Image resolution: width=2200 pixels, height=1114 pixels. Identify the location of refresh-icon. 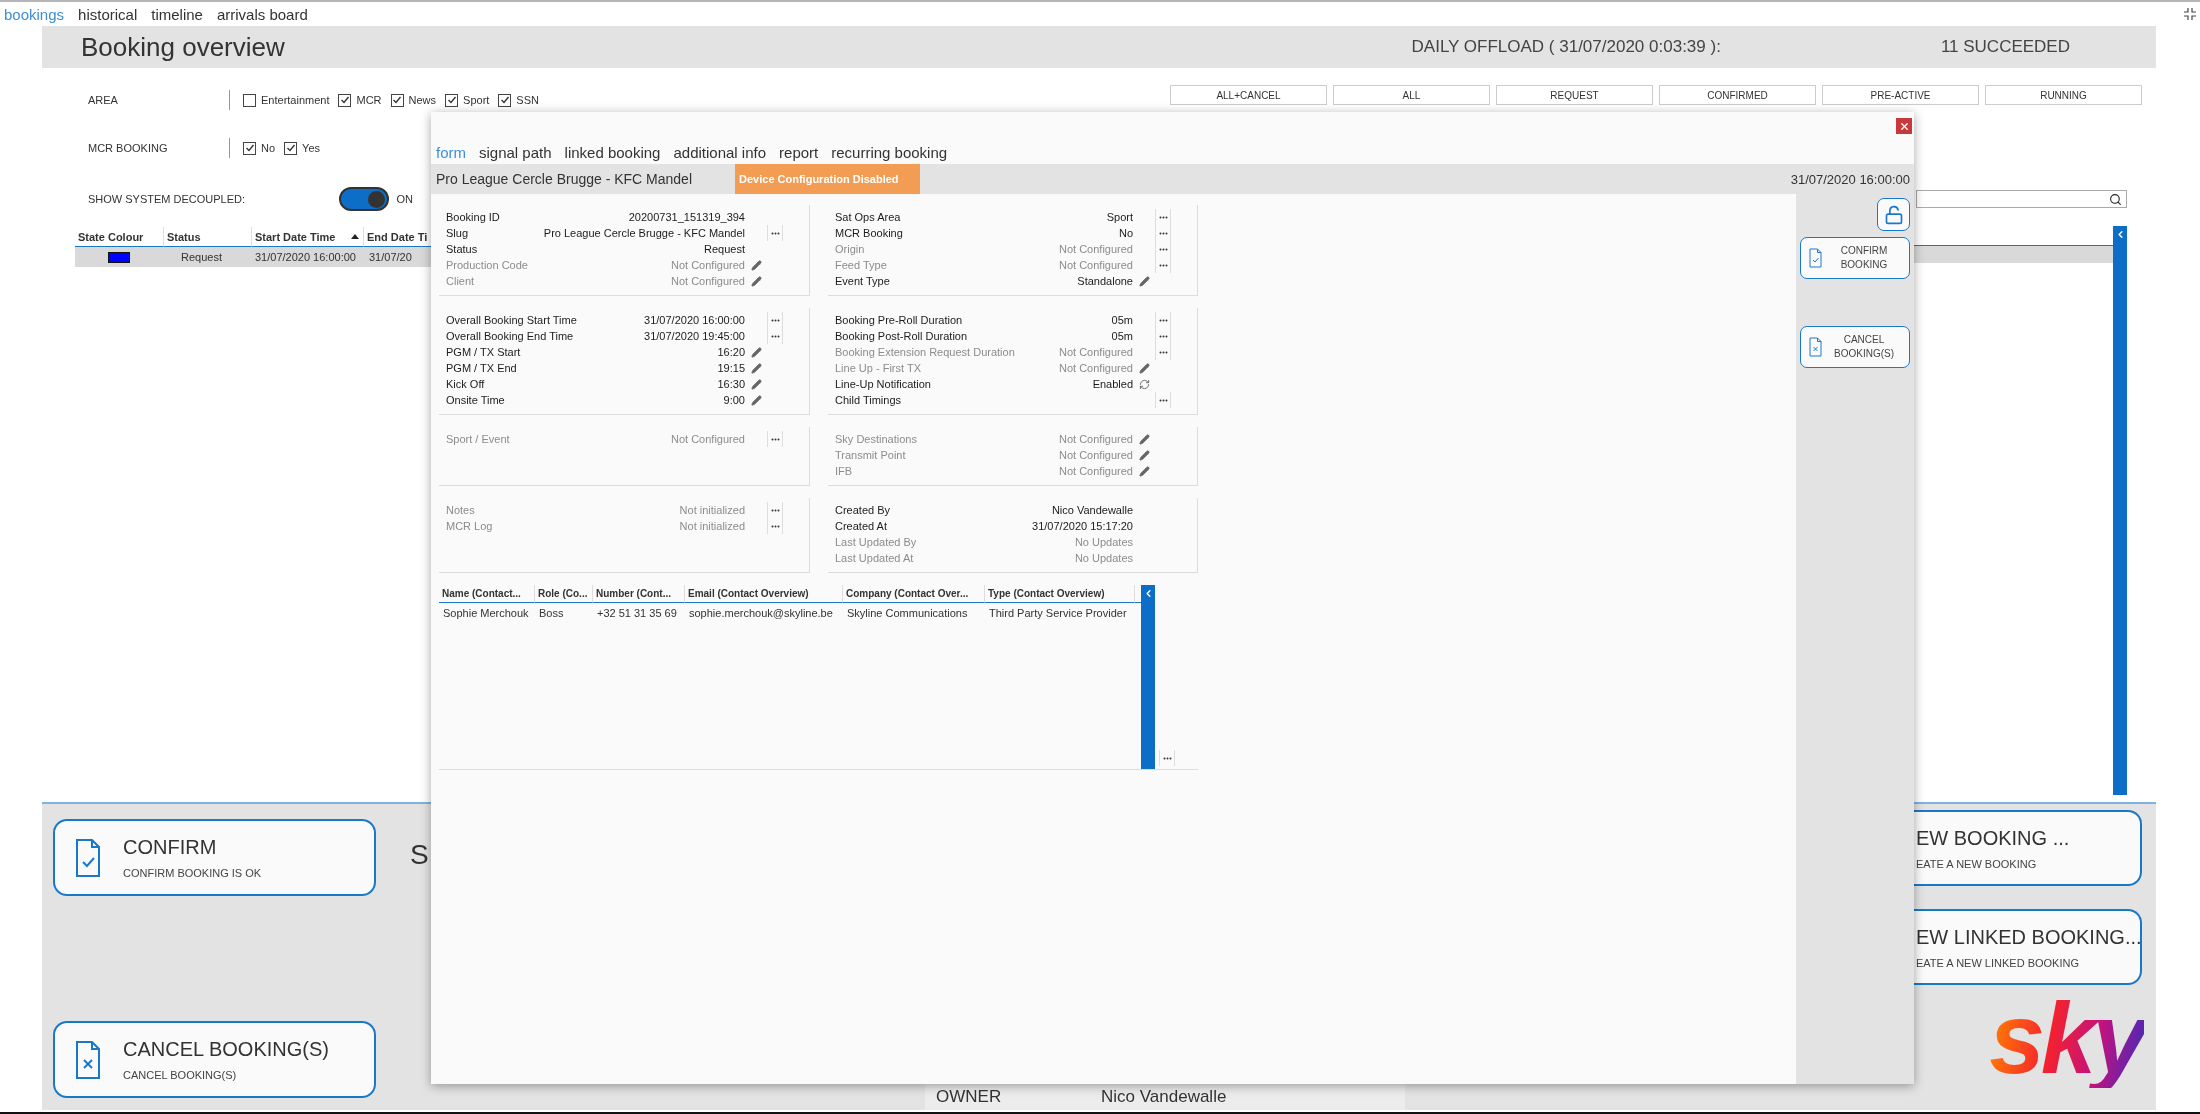
(1144, 384).